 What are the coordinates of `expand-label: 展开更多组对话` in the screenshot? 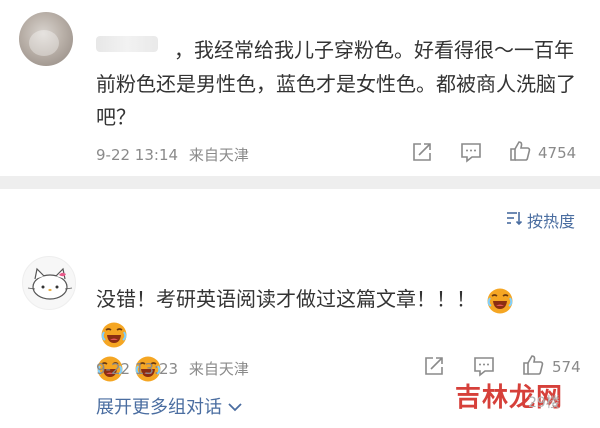 It's located at (159, 407).